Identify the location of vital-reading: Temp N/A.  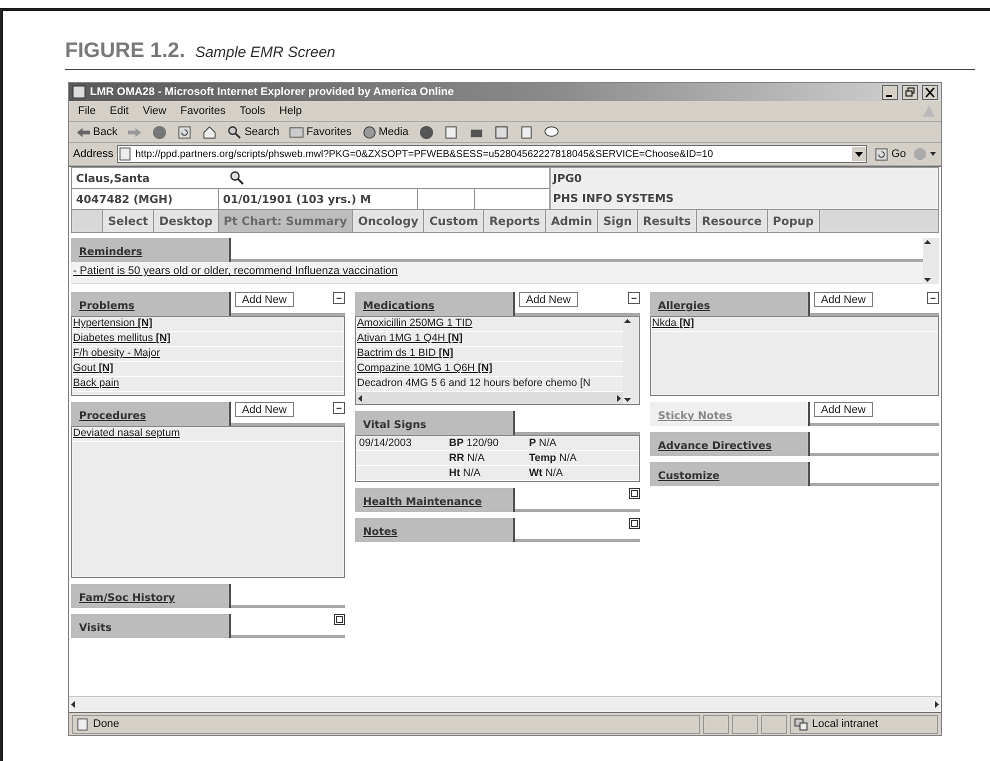
(582, 458).